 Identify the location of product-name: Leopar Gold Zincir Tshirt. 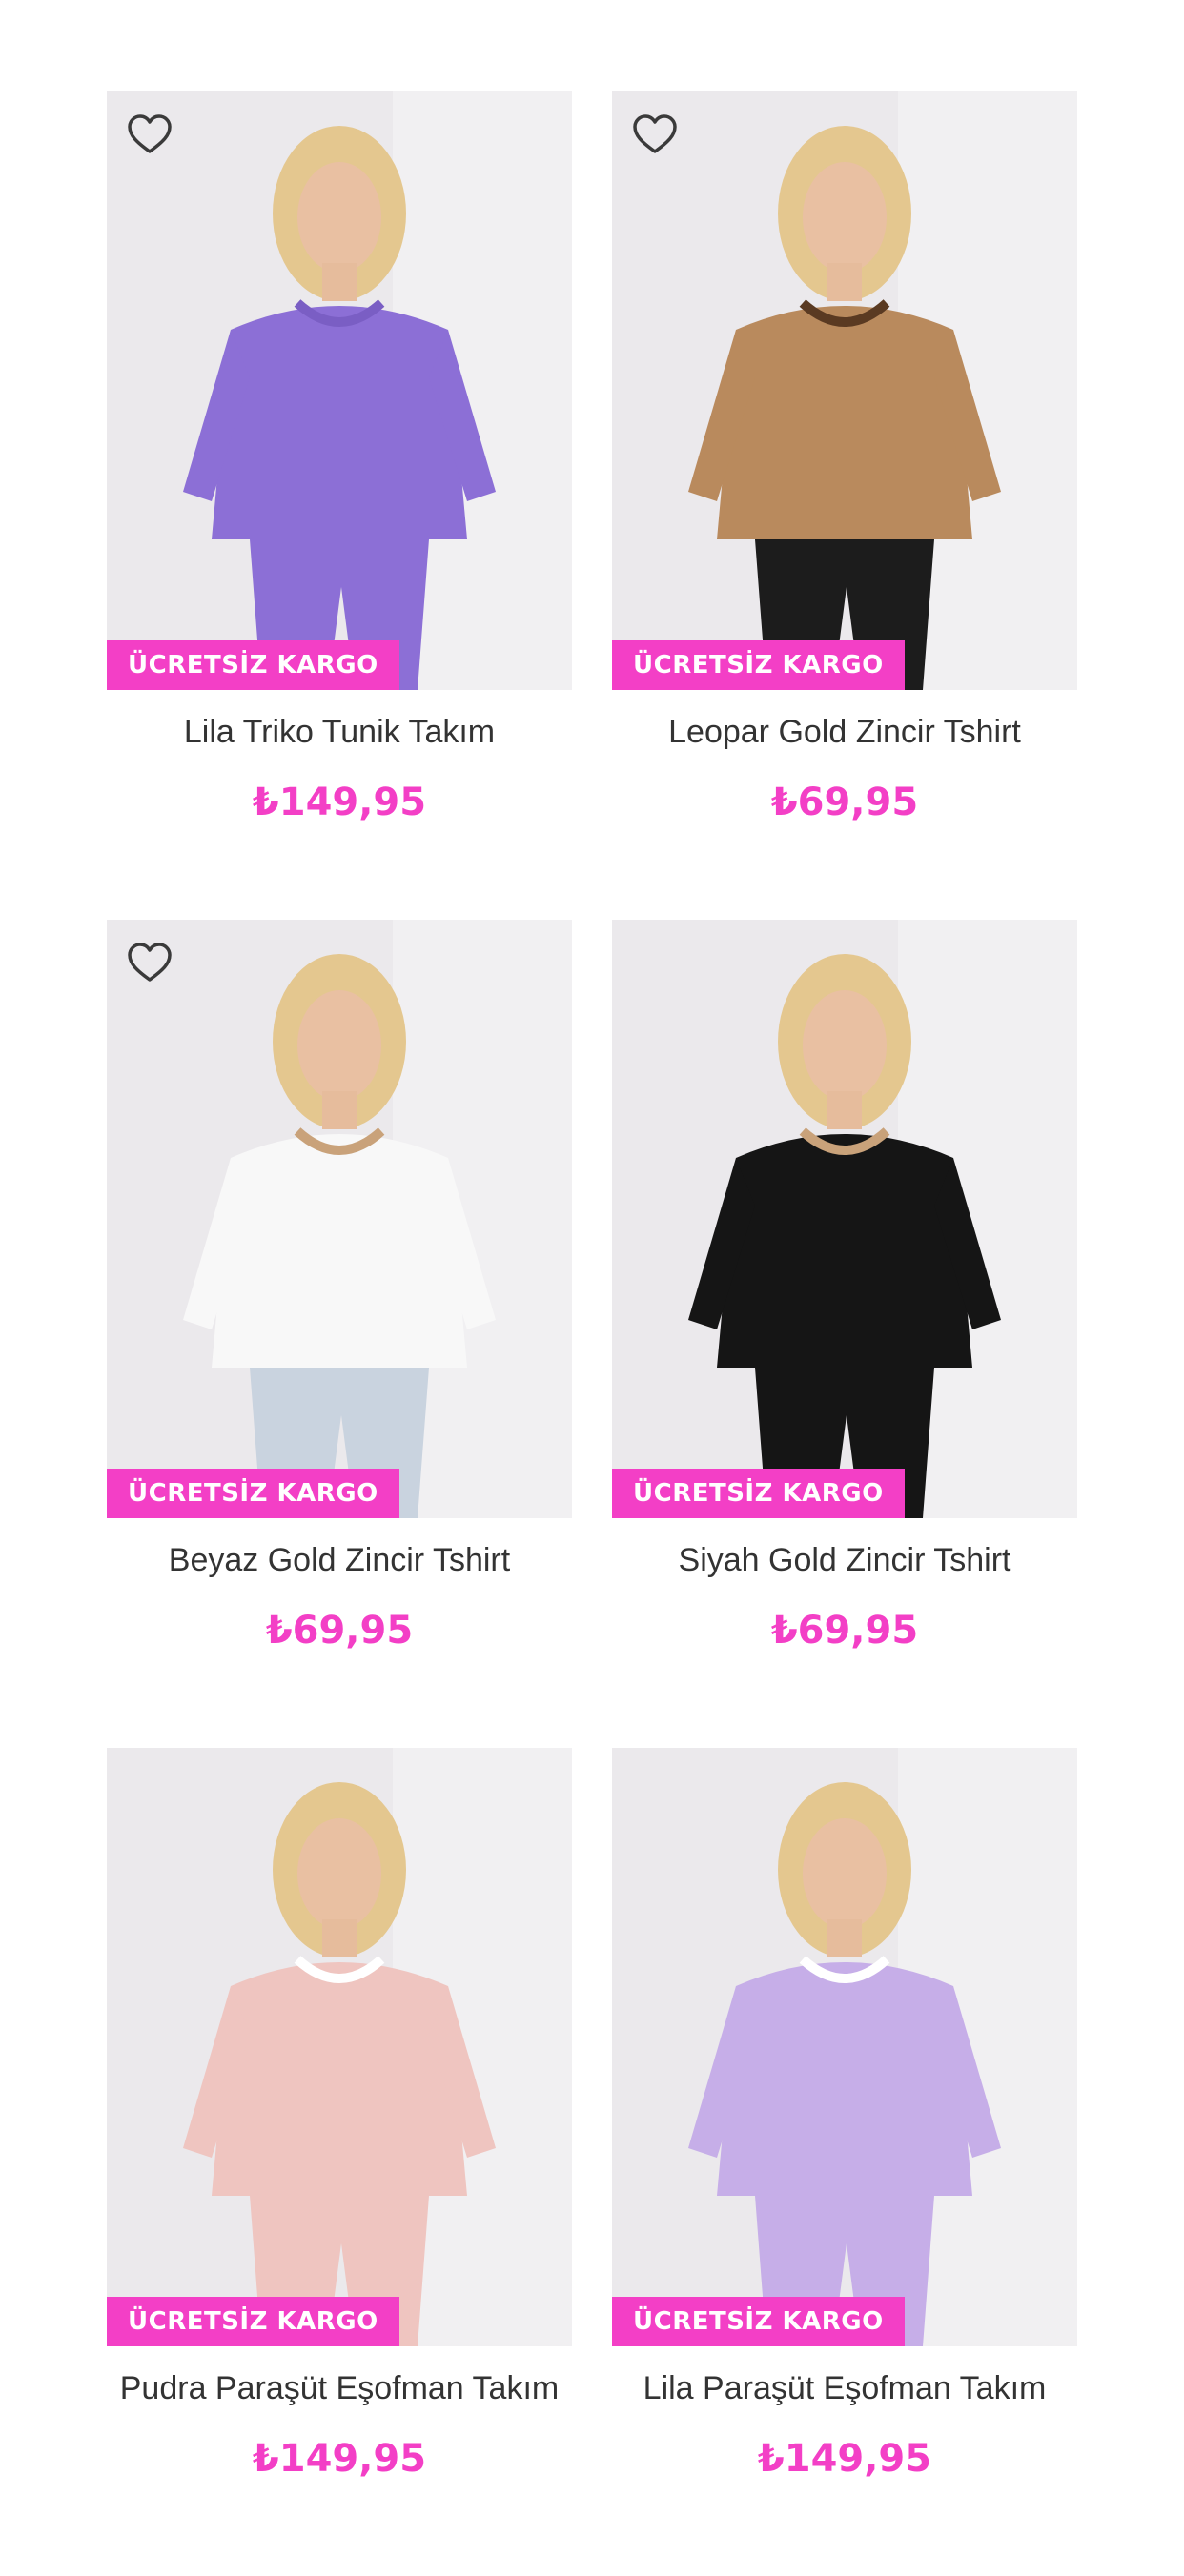
(844, 732).